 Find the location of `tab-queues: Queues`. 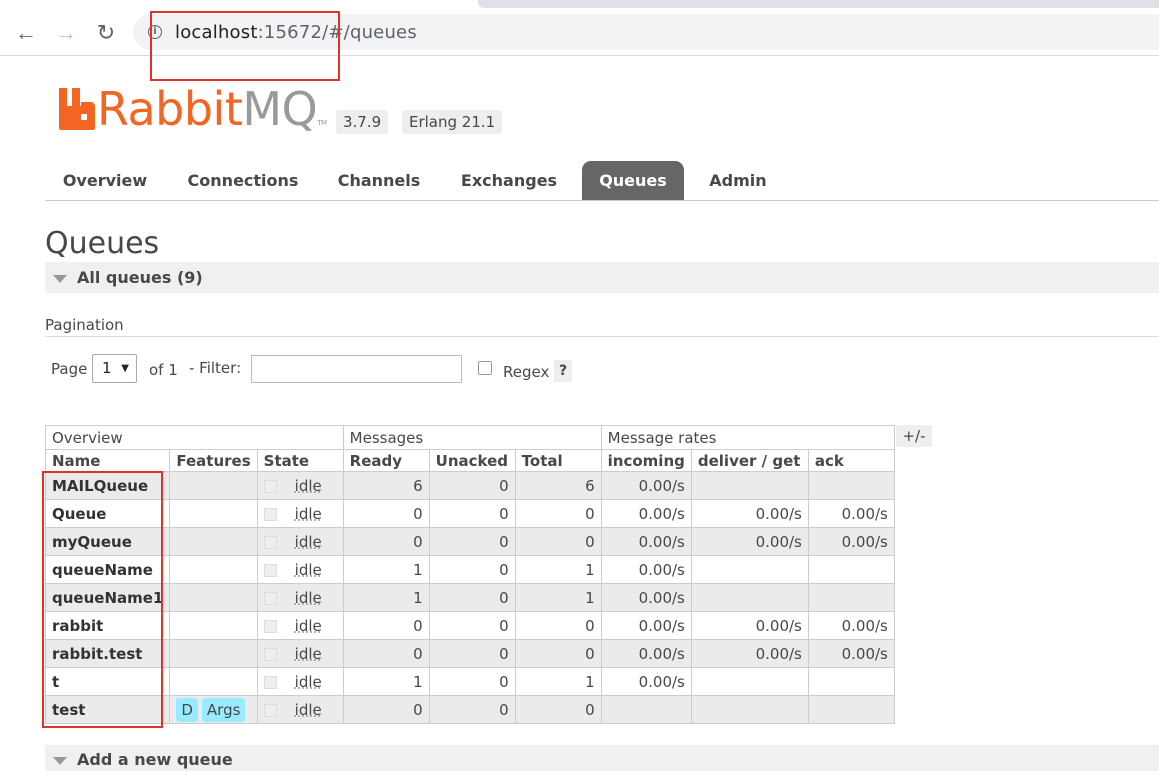

tab-queues: Queues is located at coordinates (633, 180).